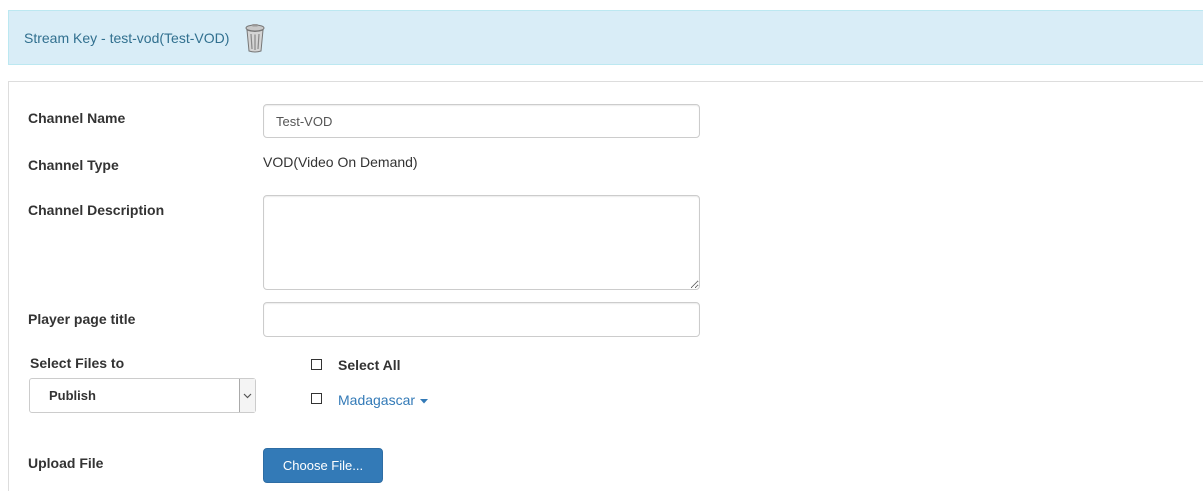 The height and width of the screenshot is (491, 1203). What do you see at coordinates (96, 210) in the screenshot?
I see `channel-description-label: Channel Description` at bounding box center [96, 210].